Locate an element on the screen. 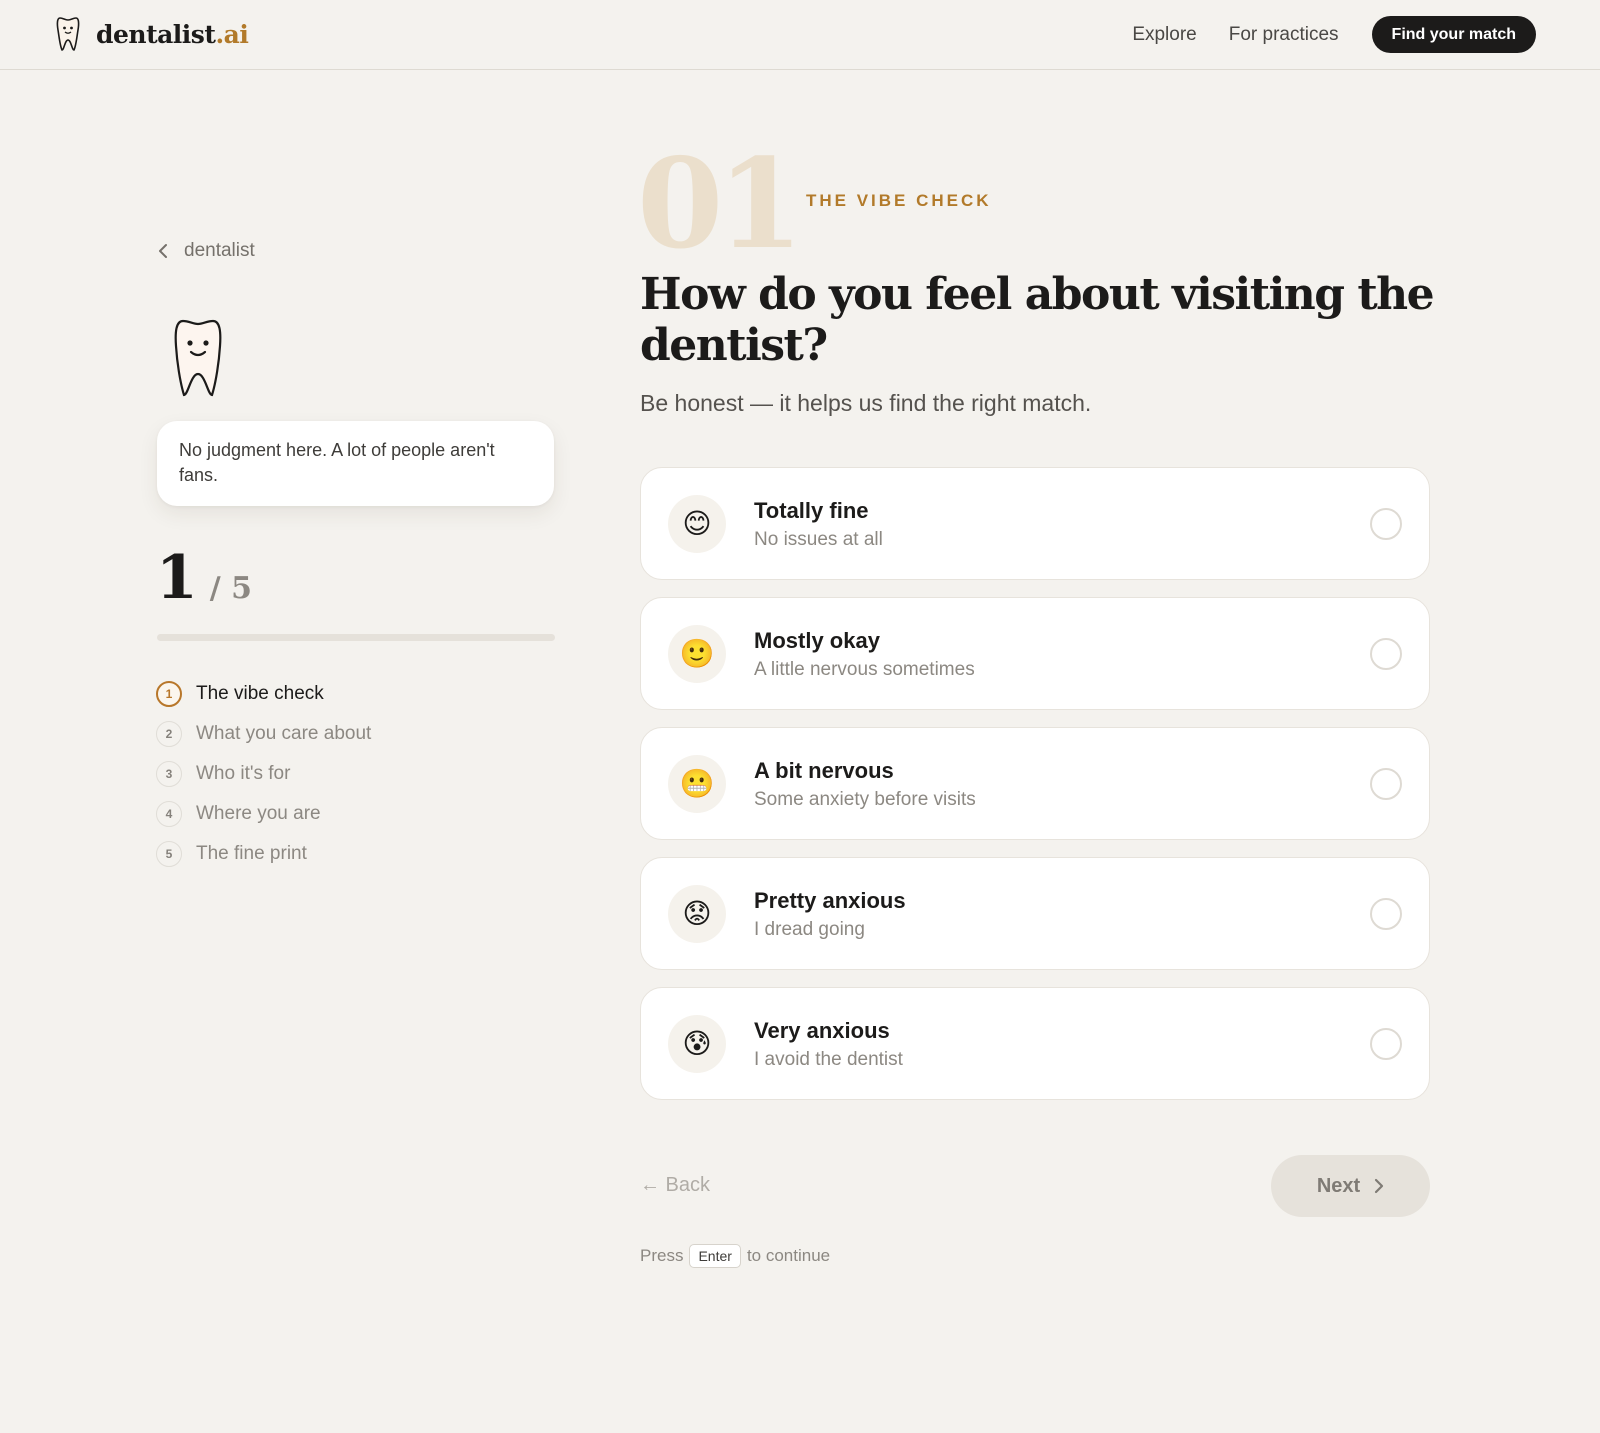  next-button-label: Next is located at coordinates (1338, 1185).